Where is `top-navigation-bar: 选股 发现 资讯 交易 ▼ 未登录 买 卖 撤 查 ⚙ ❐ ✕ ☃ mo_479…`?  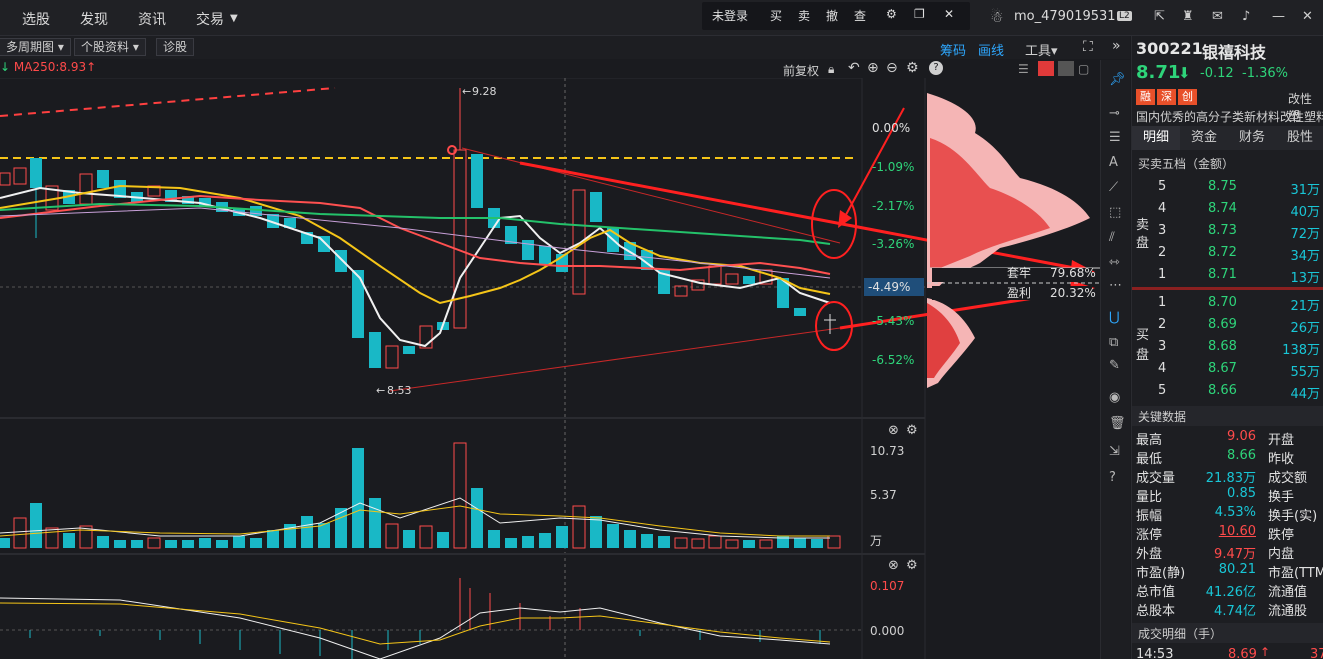 top-navigation-bar: 选股 发现 资讯 交易 ▼ 未登录 买 卖 撤 查 ⚙ ❐ ✕ ☃ mo_479… is located at coordinates (661, 18).